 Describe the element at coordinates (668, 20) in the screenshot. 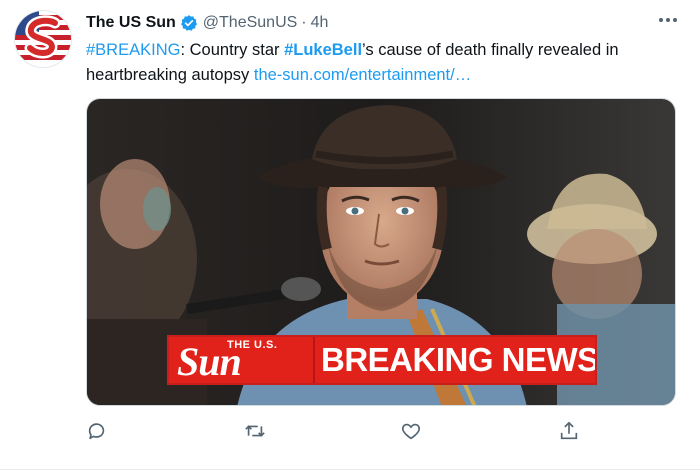

I see `more-icon` at that location.